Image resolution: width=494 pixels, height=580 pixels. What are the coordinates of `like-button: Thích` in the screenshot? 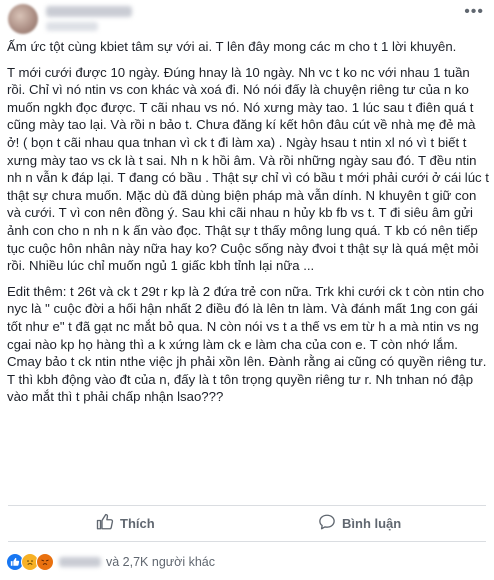 It's located at (125, 523).